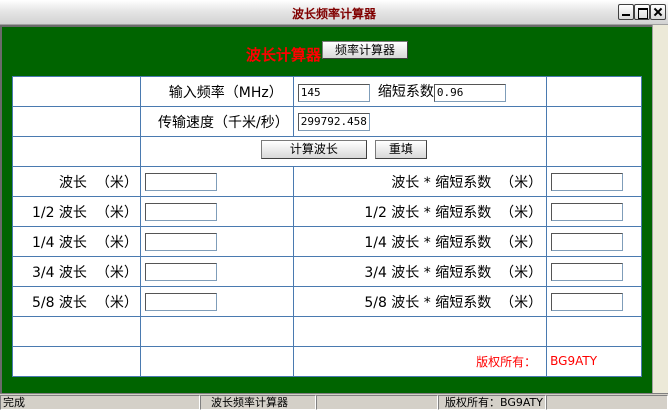  Describe the element at coordinates (327, 361) in the screenshot. I see `copyright-row: 版权所有： BG9ATY` at that location.